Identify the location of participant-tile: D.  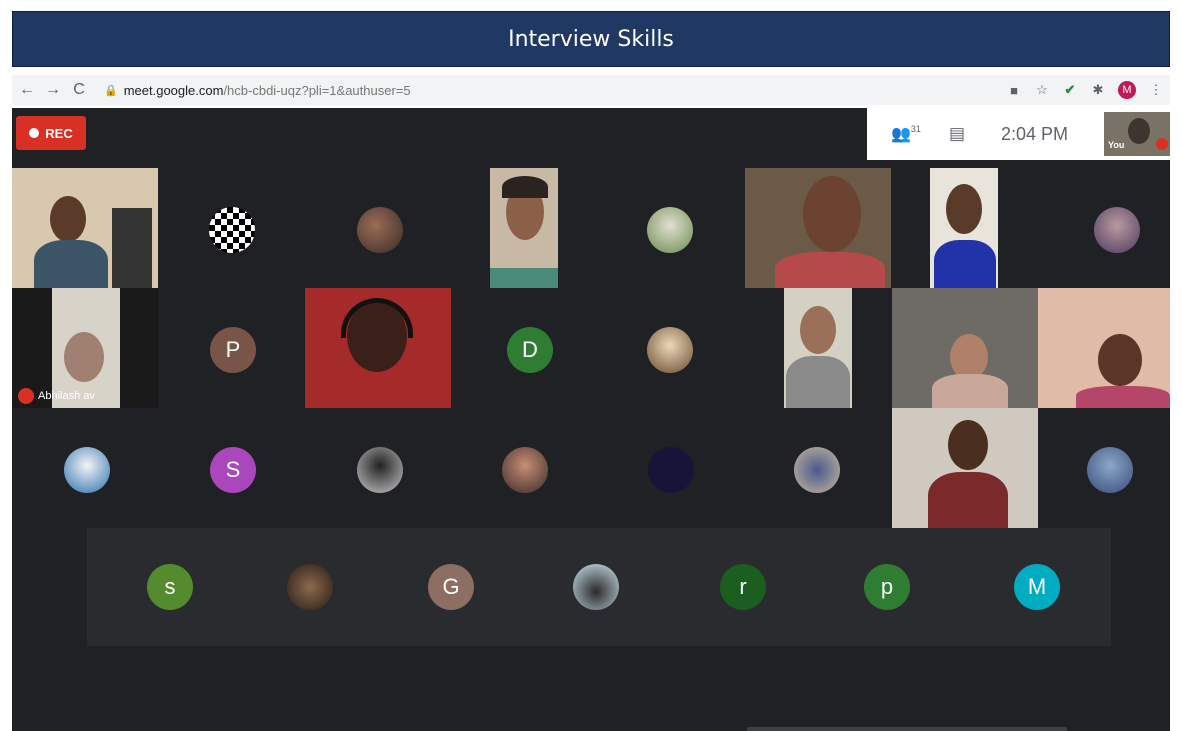
(530, 350).